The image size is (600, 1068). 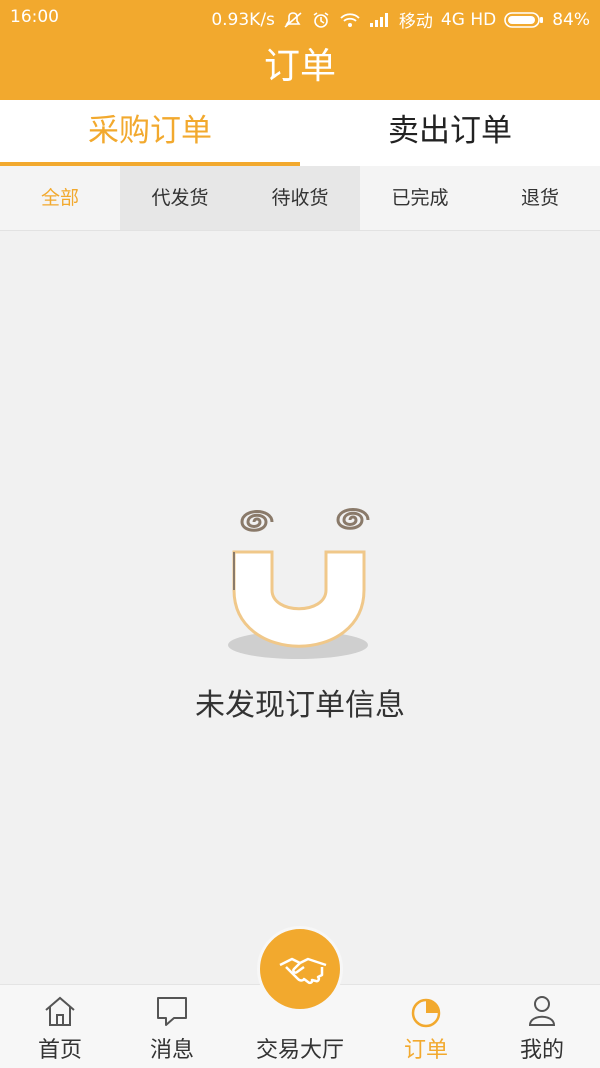 What do you see at coordinates (60, 198) in the screenshot?
I see `filter-all: 全部` at bounding box center [60, 198].